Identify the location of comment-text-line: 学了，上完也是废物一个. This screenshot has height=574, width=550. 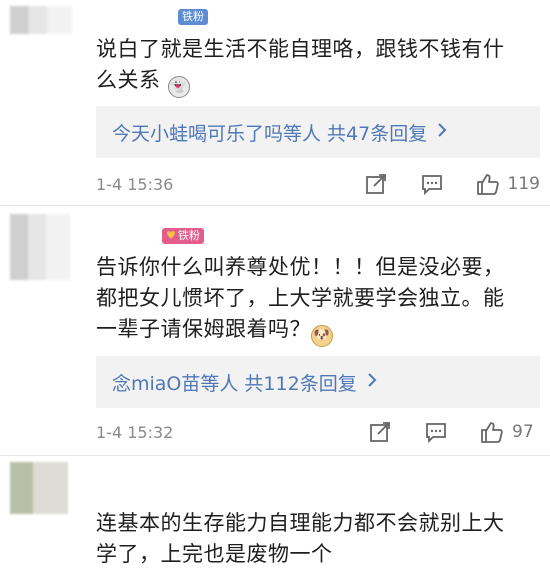
(214, 554).